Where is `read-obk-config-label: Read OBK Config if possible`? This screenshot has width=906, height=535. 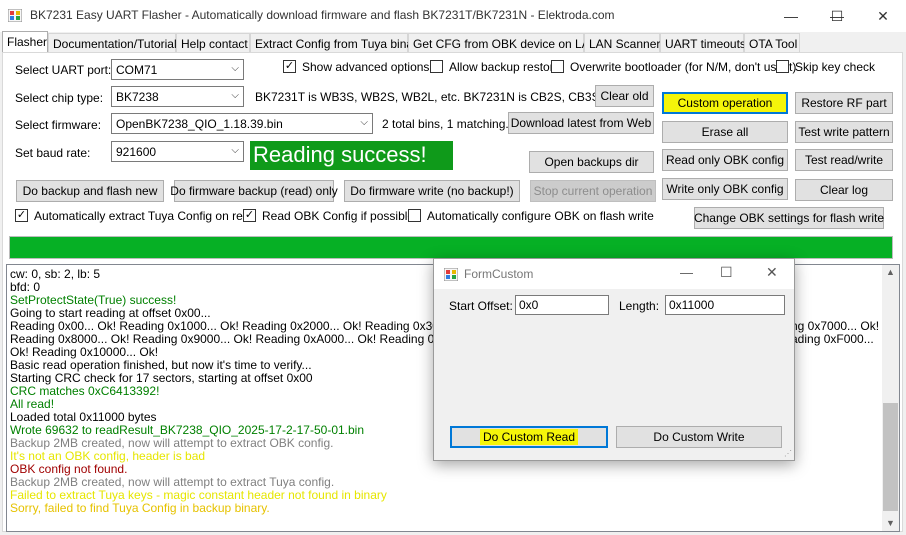
read-obk-config-label: Read OBK Config if possible is located at coordinates (338, 216).